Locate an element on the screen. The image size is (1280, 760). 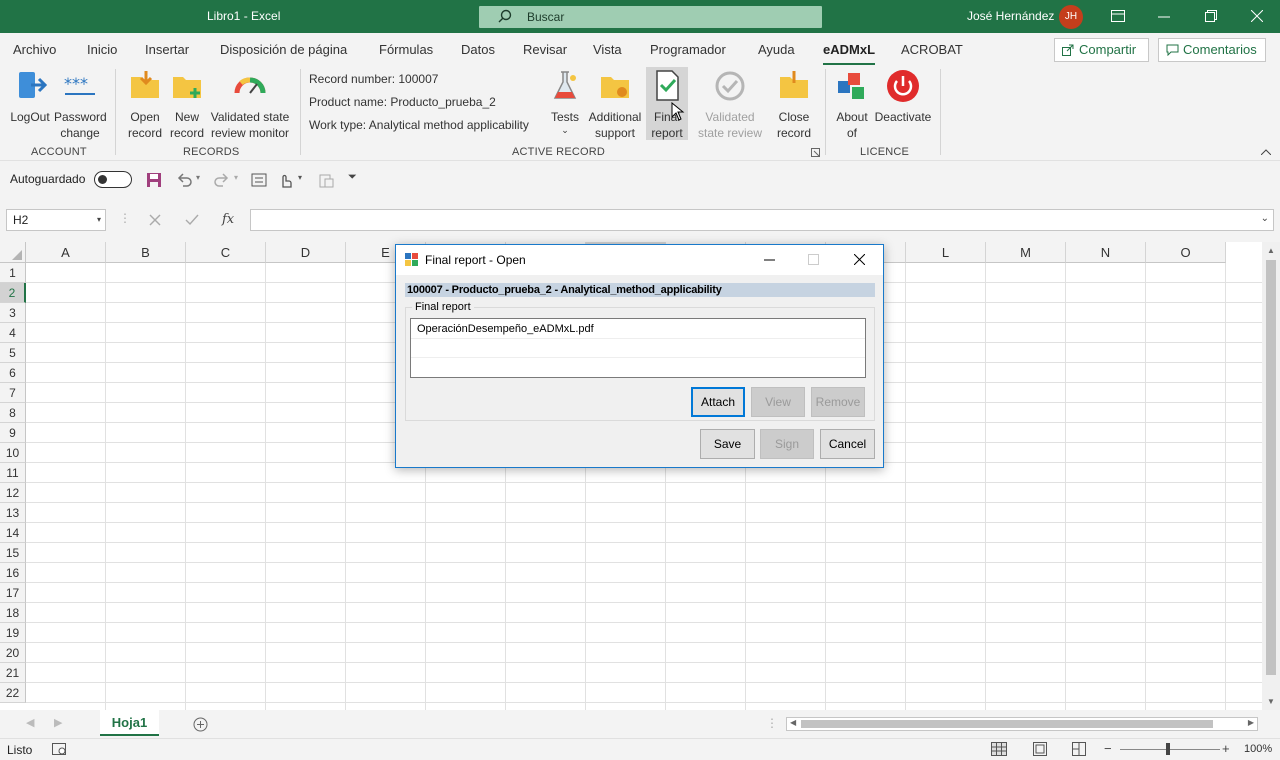
tab-disposicion: Disposición de página is located at coordinates (283, 49).